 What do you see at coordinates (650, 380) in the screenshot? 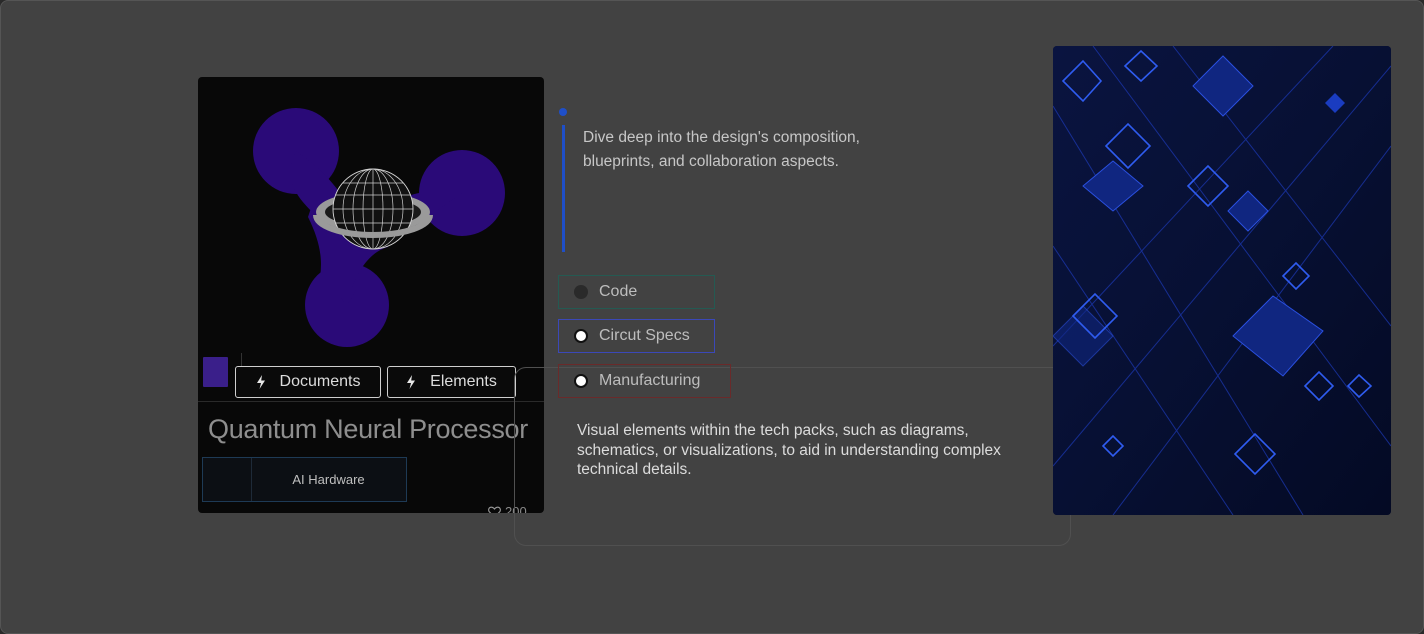
I see `option-manufacturing-label: Manufacturing` at bounding box center [650, 380].